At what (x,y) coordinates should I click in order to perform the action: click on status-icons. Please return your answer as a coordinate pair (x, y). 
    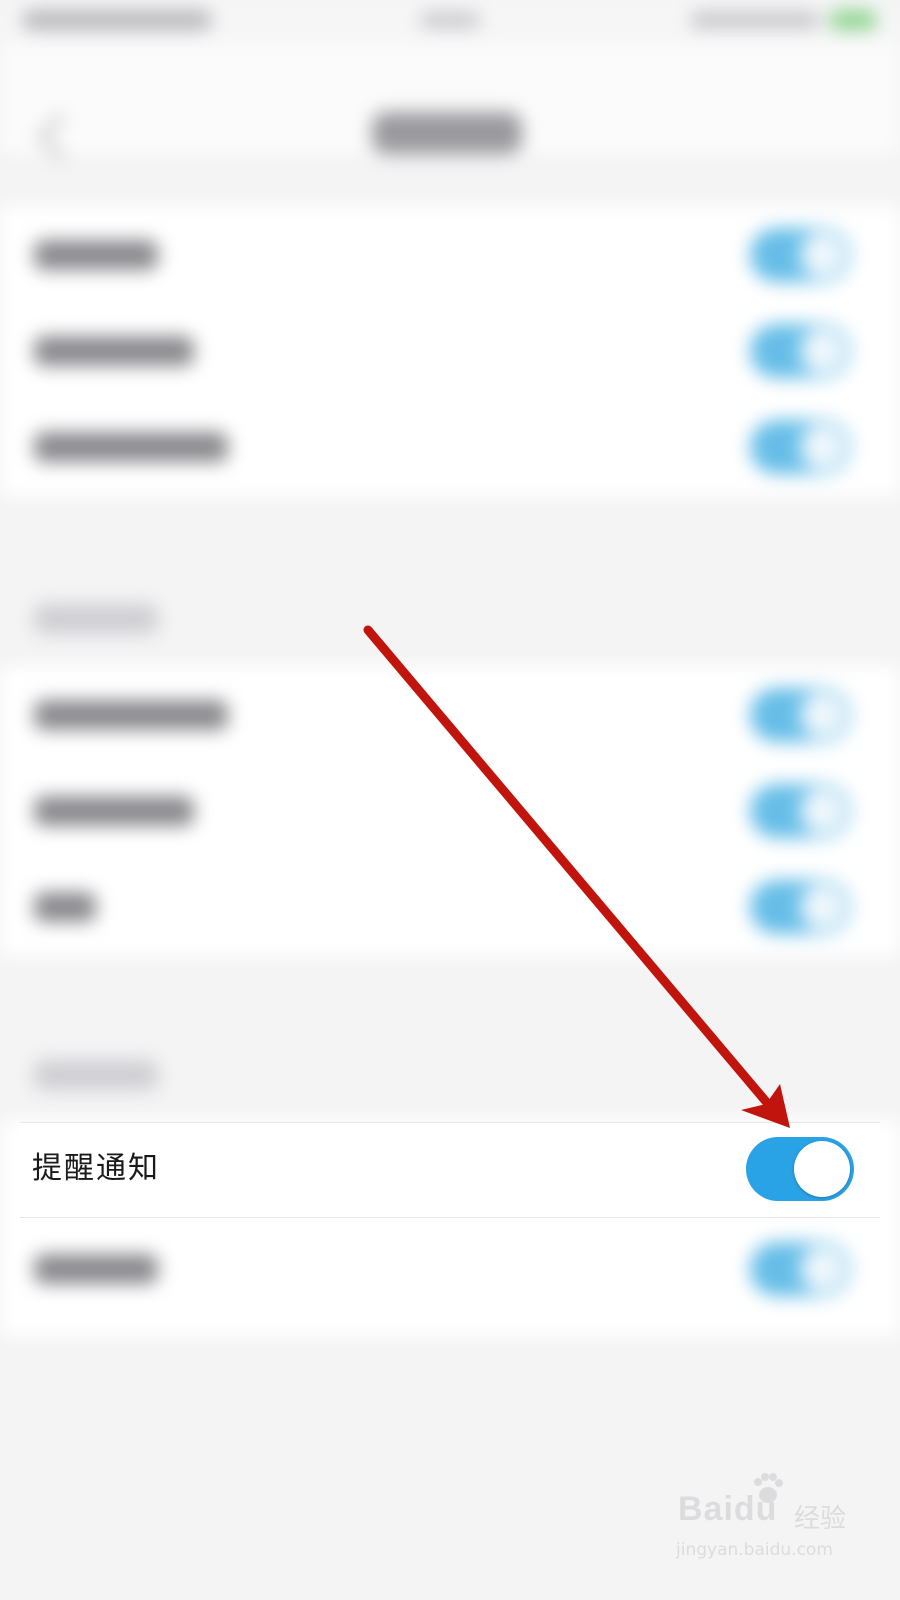
    Looking at the image, I should click on (755, 20).